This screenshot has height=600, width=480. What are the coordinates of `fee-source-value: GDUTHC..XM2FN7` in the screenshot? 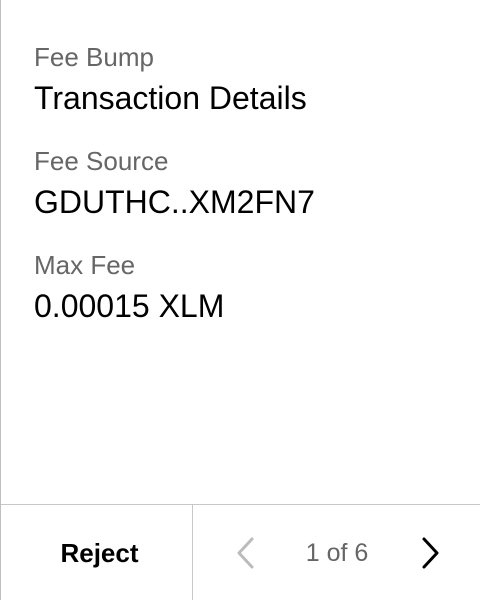 It's located at (174, 202).